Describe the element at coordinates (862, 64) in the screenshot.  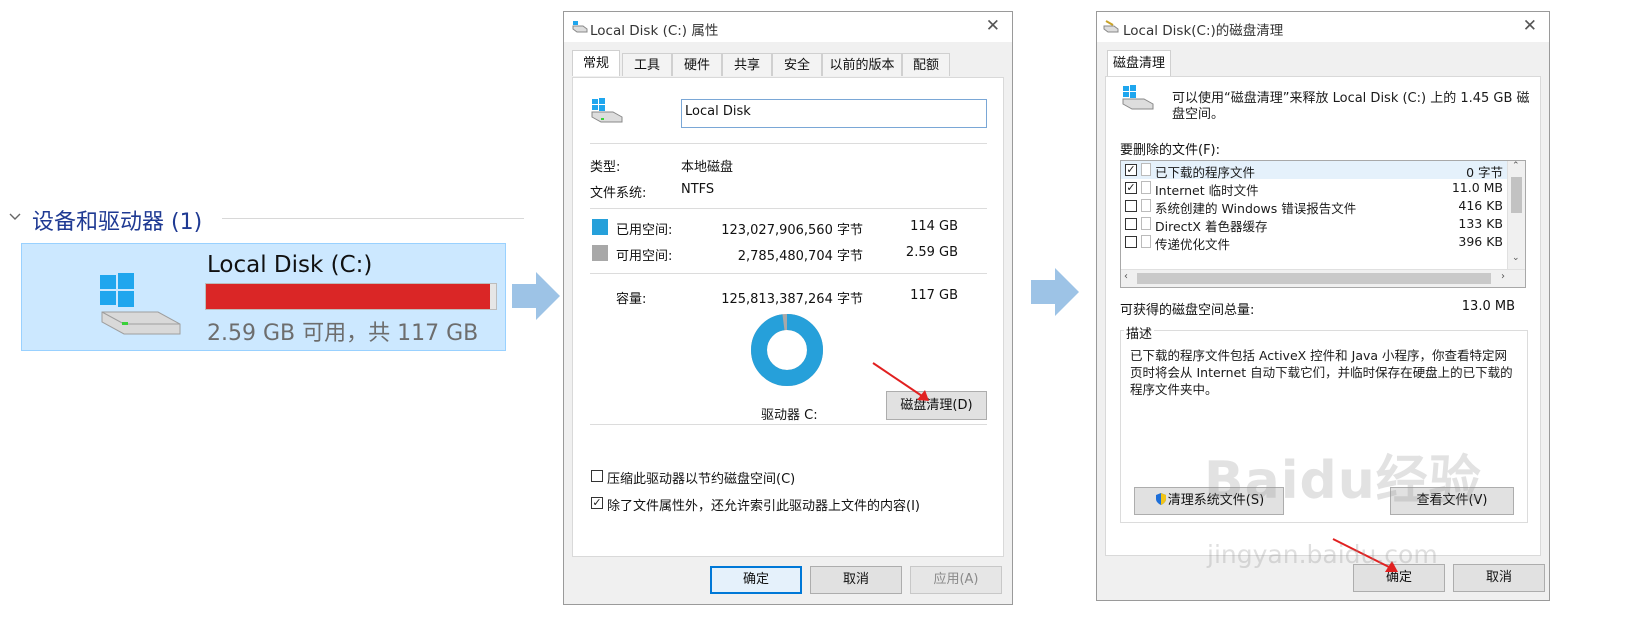
I see `tab-previous-versions: 以前的版本` at that location.